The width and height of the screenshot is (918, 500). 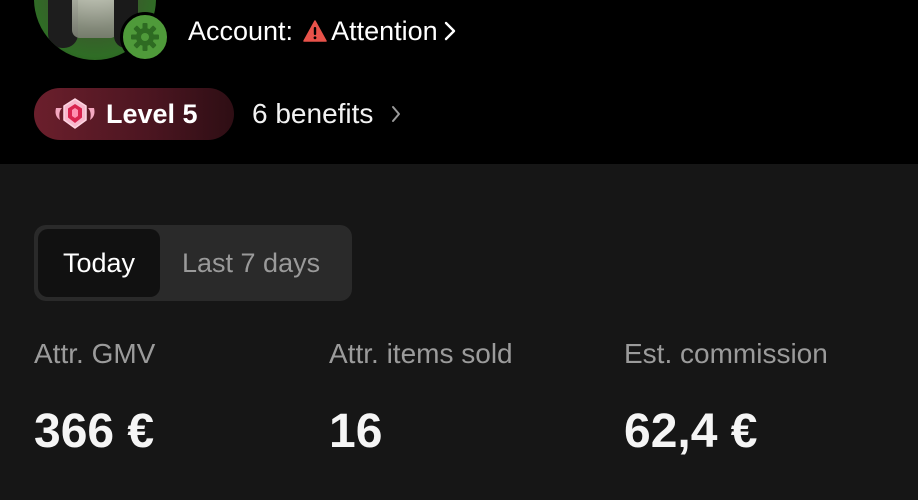 I want to click on metric-items-sold: Attr. items sold 16, so click(x=421, y=397).